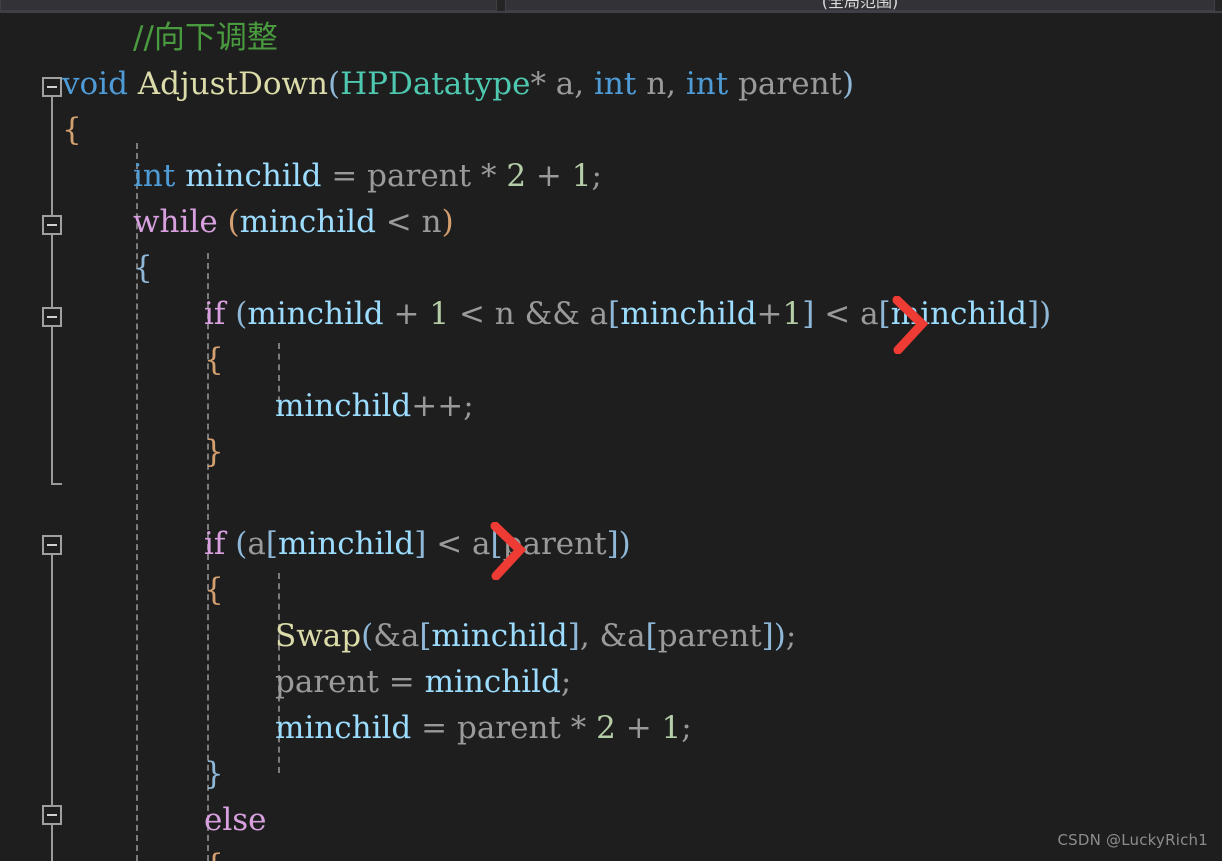  What do you see at coordinates (215, 314) in the screenshot?
I see `code-token: if` at bounding box center [215, 314].